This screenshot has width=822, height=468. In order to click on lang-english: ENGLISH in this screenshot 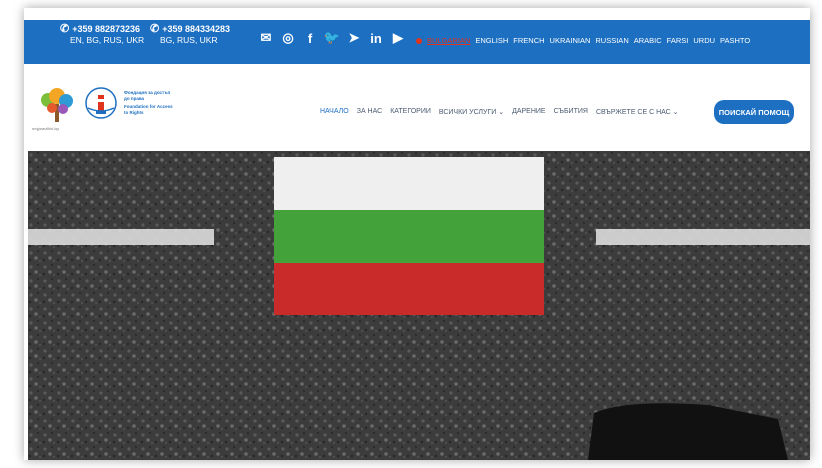, I will do `click(491, 40)`.